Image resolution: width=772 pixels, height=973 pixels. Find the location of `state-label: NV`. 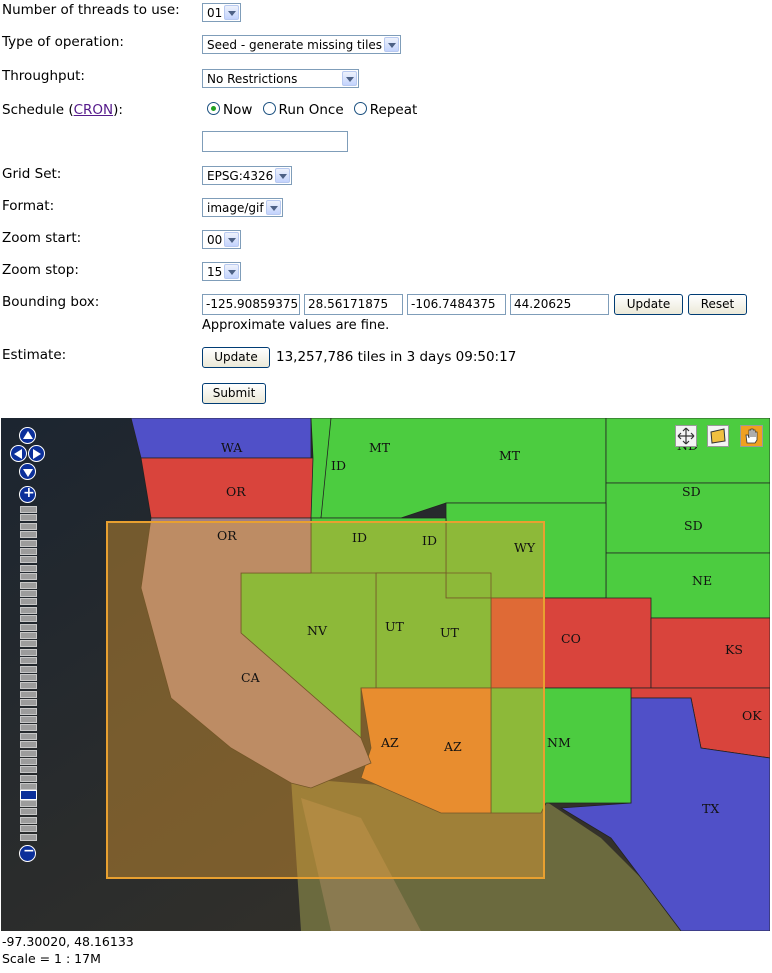

state-label: NV is located at coordinates (317, 630).